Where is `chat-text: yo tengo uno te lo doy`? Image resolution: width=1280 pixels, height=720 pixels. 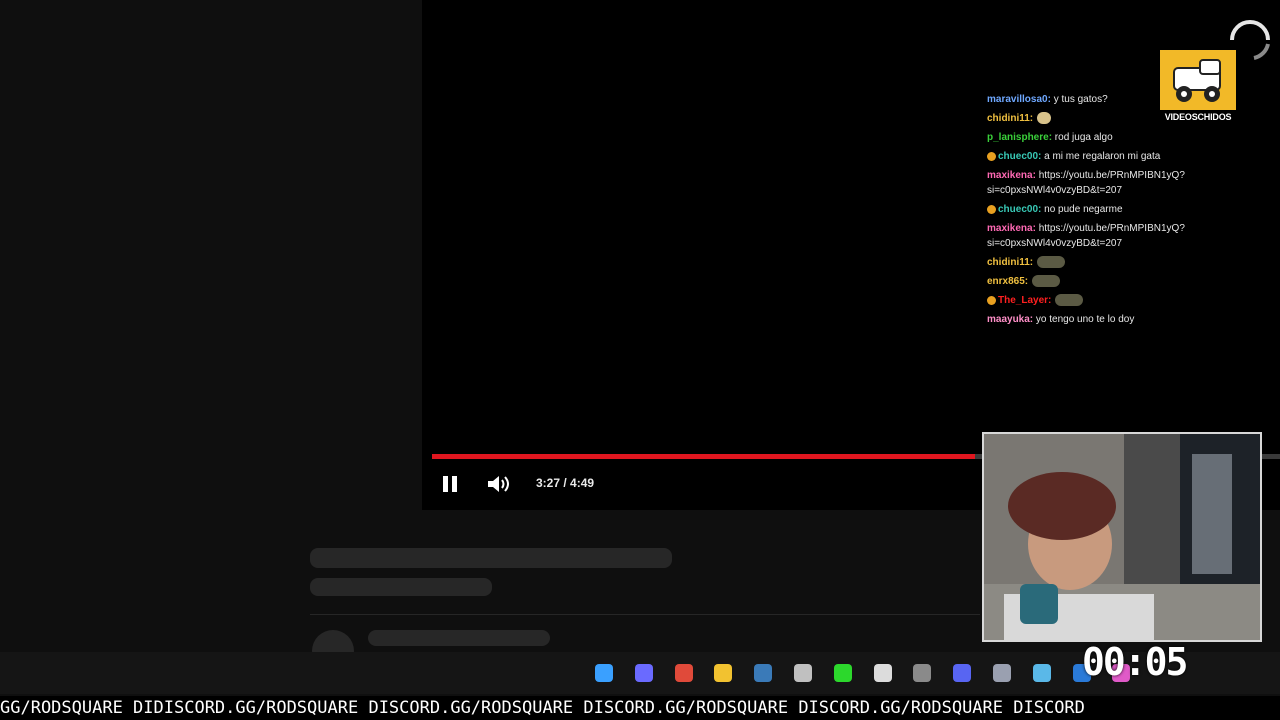 chat-text: yo tengo uno te lo doy is located at coordinates (1084, 319).